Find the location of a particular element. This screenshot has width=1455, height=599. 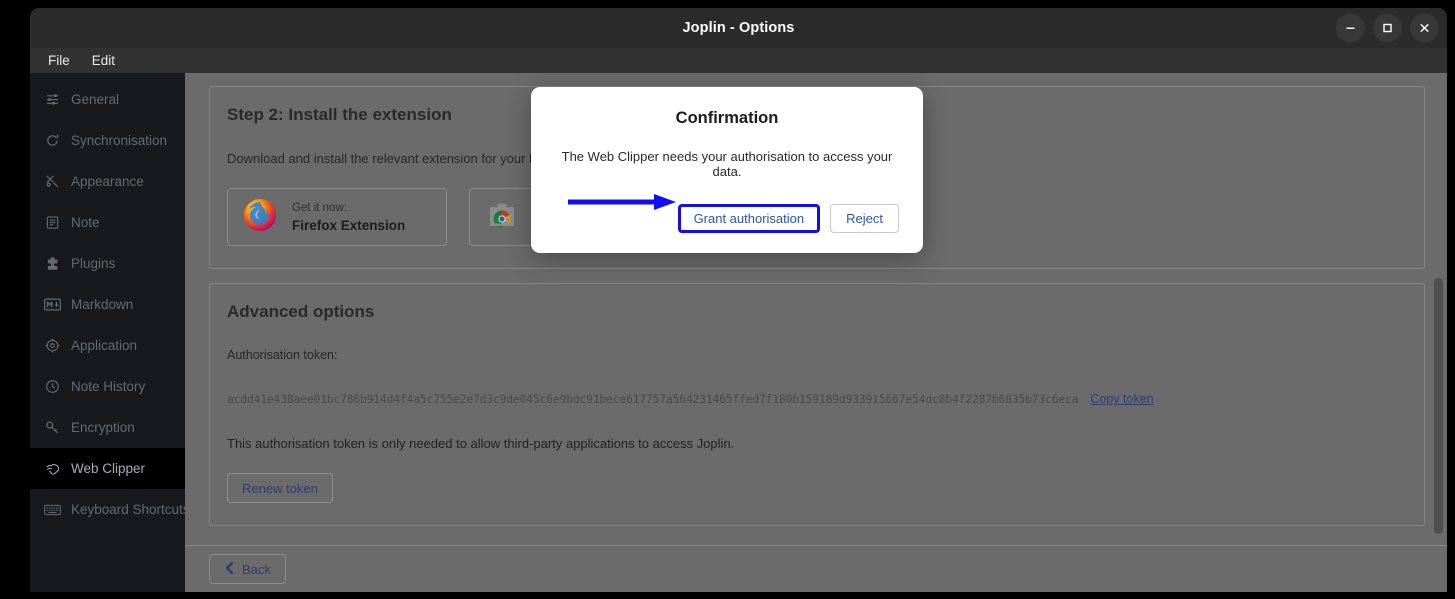

clipper-icon is located at coordinates (52, 468).